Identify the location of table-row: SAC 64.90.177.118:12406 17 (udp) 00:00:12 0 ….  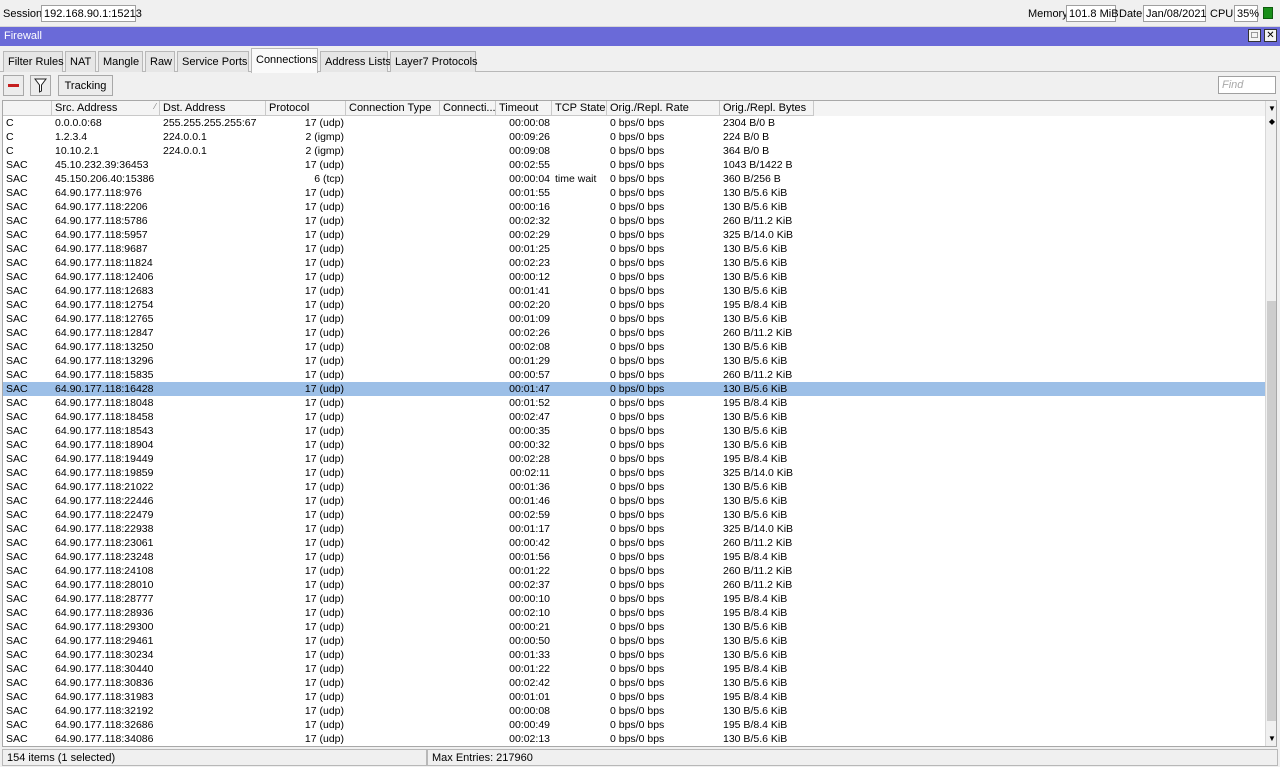
(634, 277).